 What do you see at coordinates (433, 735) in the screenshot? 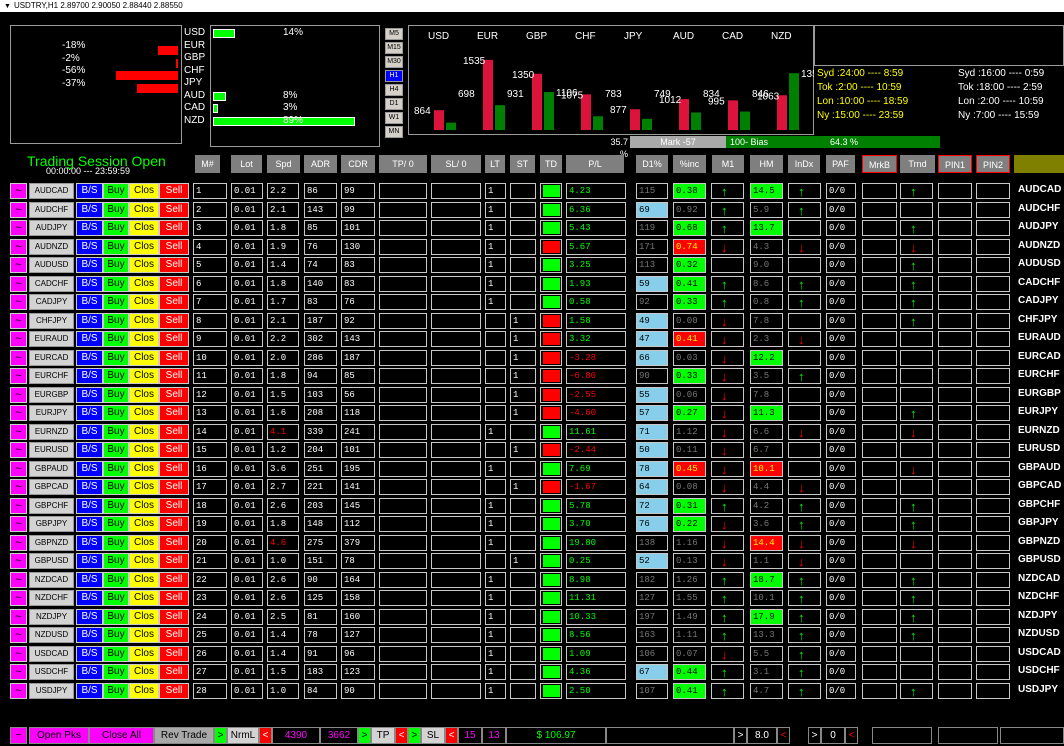
I see `sl-button: SL` at bounding box center [433, 735].